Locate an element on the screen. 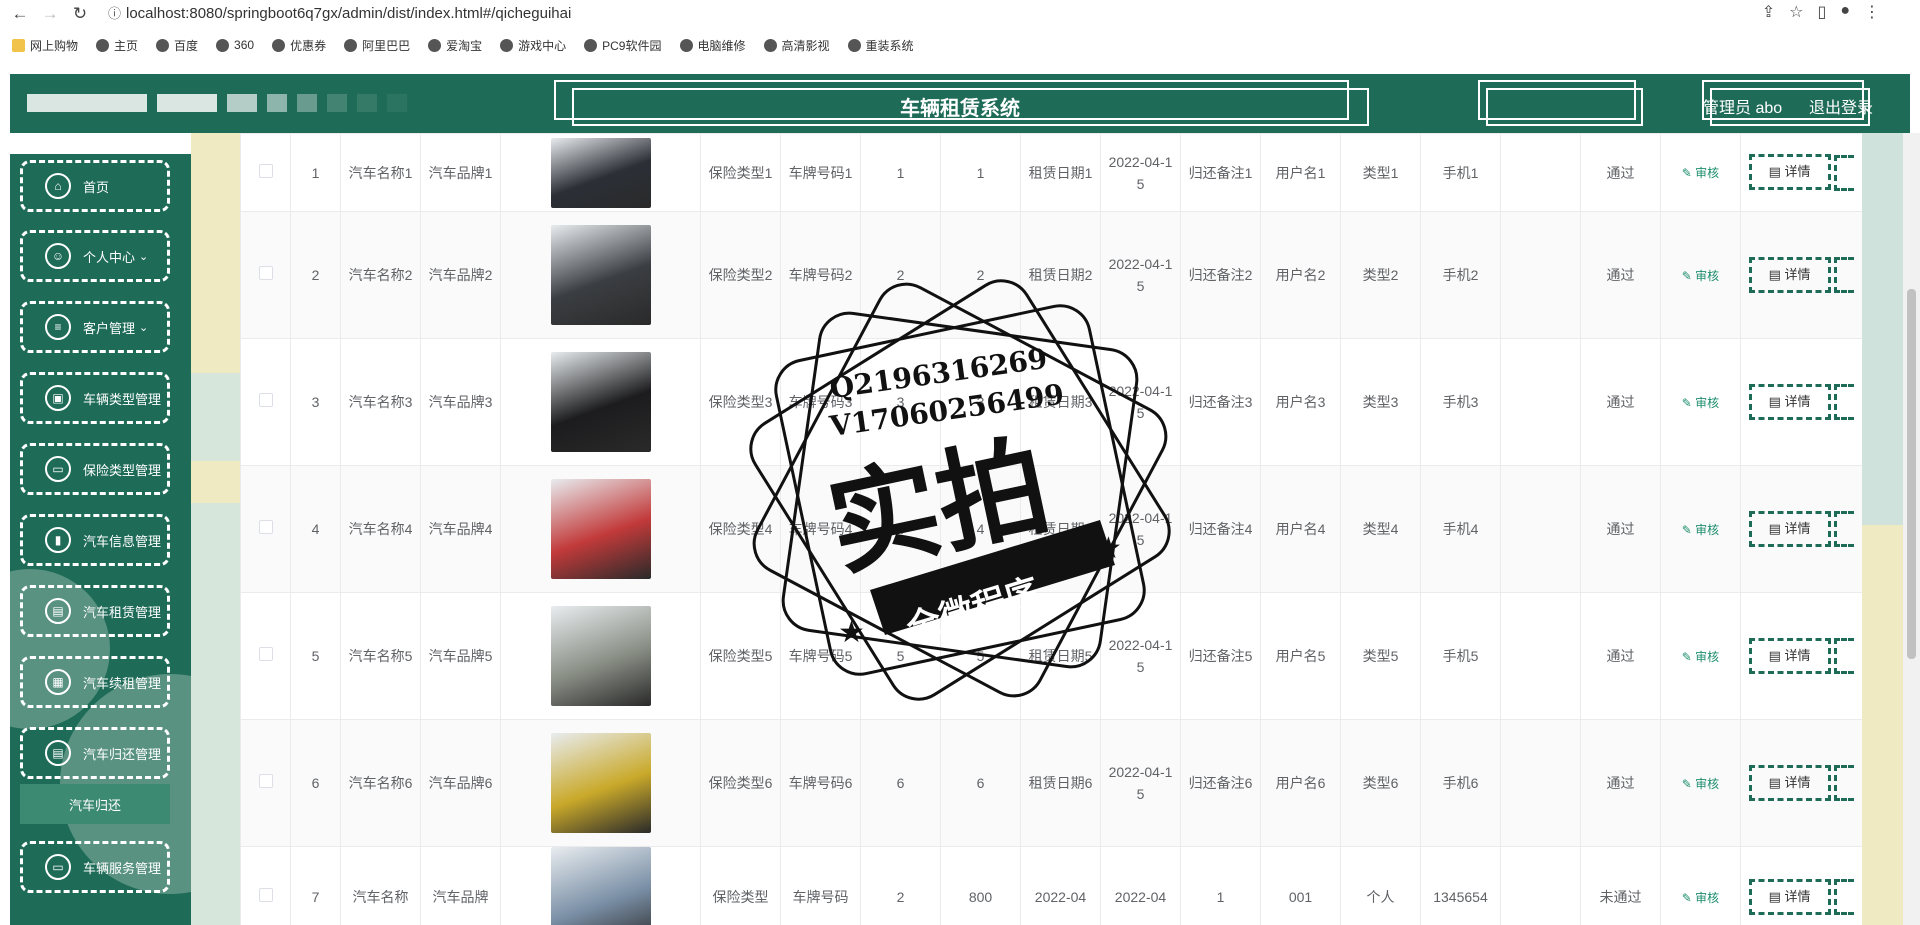 The height and width of the screenshot is (925, 1920). logout-link: 退出登录 is located at coordinates (1841, 106).